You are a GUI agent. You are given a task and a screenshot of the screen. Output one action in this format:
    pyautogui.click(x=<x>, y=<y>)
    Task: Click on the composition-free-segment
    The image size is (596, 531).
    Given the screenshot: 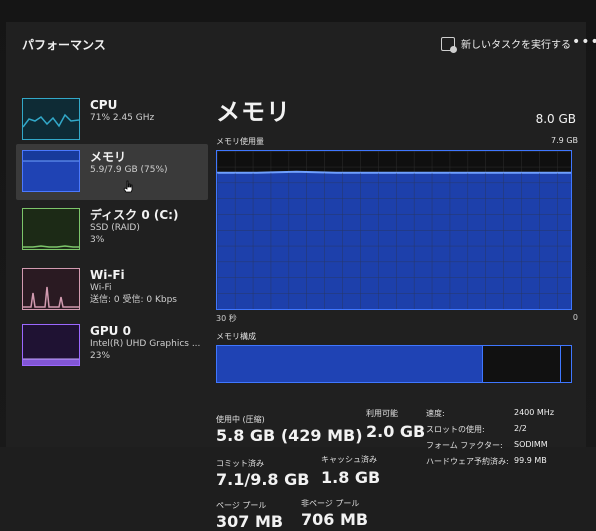 What is the action you would take?
    pyautogui.click(x=566, y=364)
    